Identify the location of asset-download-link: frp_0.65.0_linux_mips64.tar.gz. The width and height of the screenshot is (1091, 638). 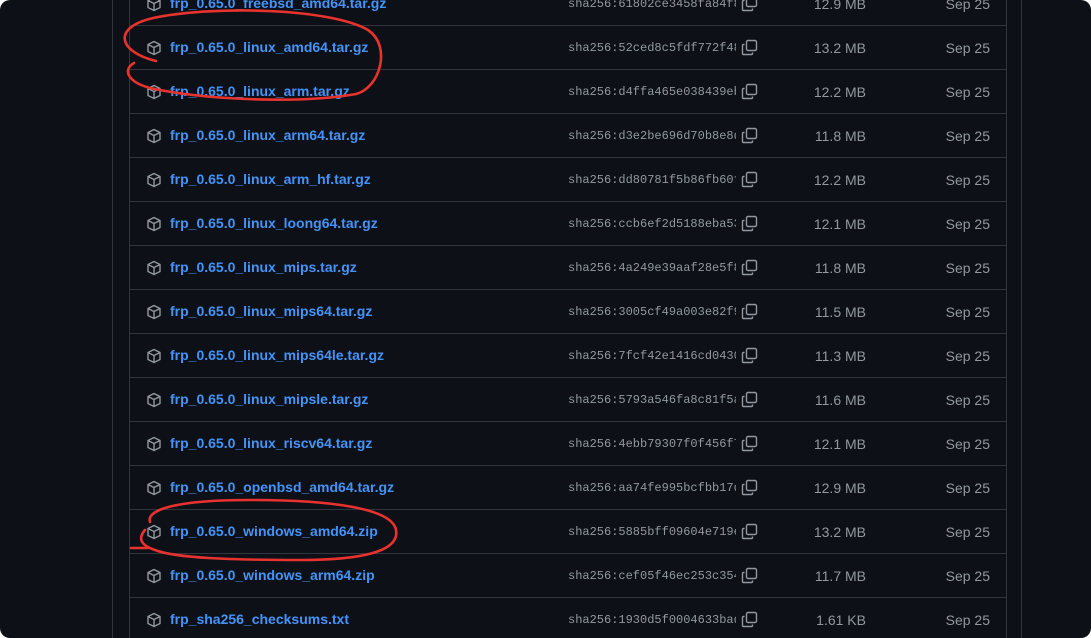
(271, 311).